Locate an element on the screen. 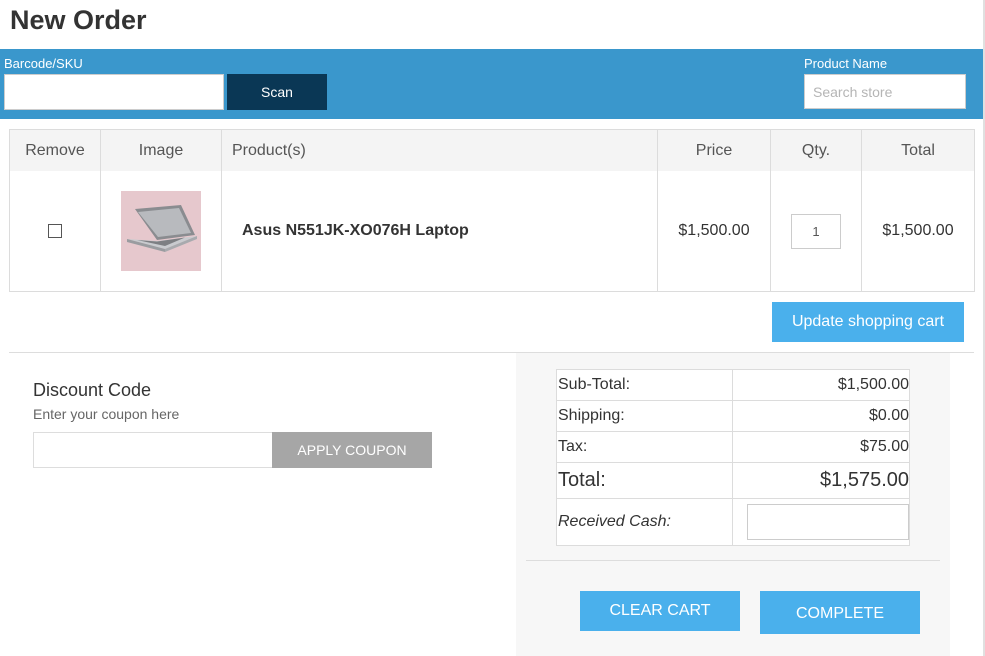 The height and width of the screenshot is (656, 985). remove-cell is located at coordinates (55, 231).